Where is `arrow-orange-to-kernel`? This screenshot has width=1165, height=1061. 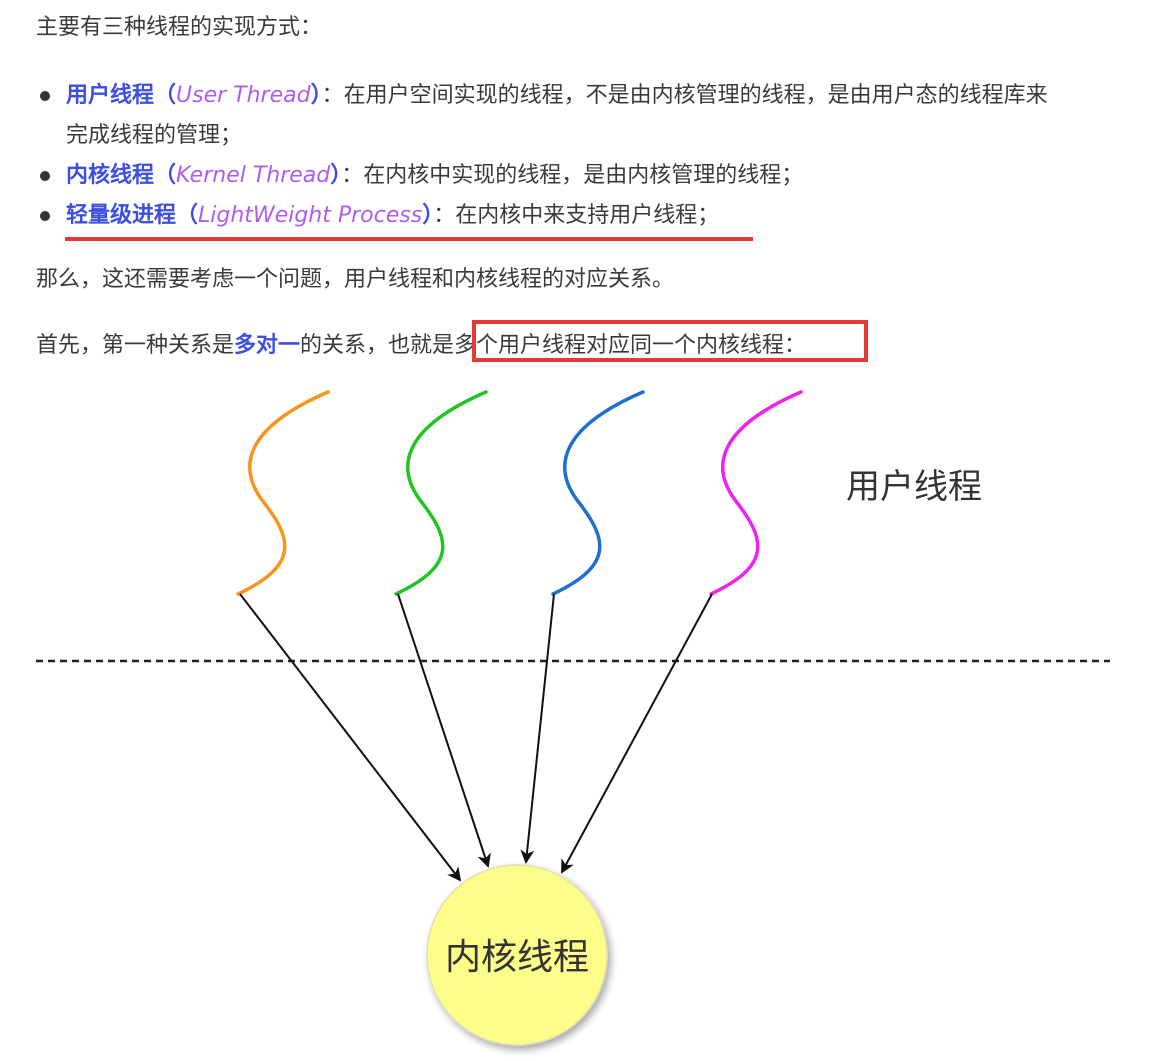
arrow-orange-to-kernel is located at coordinates (350, 737).